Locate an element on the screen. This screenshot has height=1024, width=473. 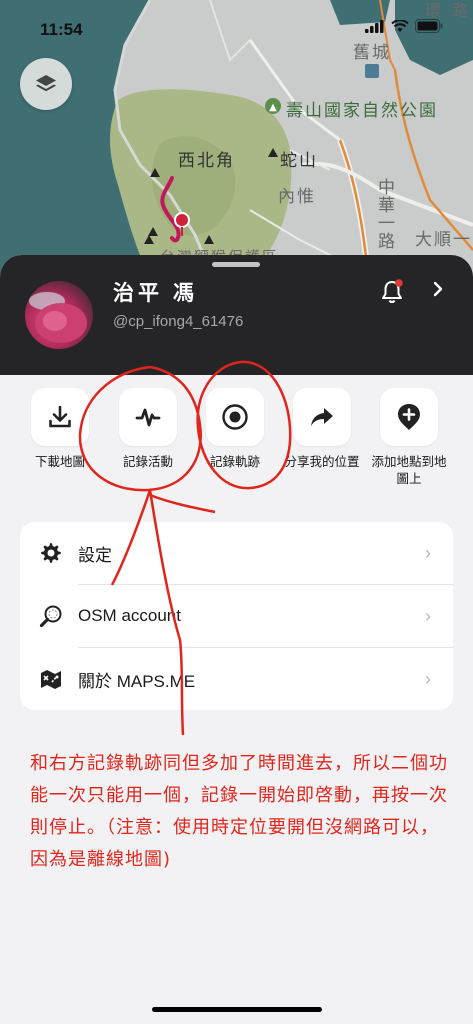
profile-handle: @cp_ifong4_61476 is located at coordinates (178, 321).